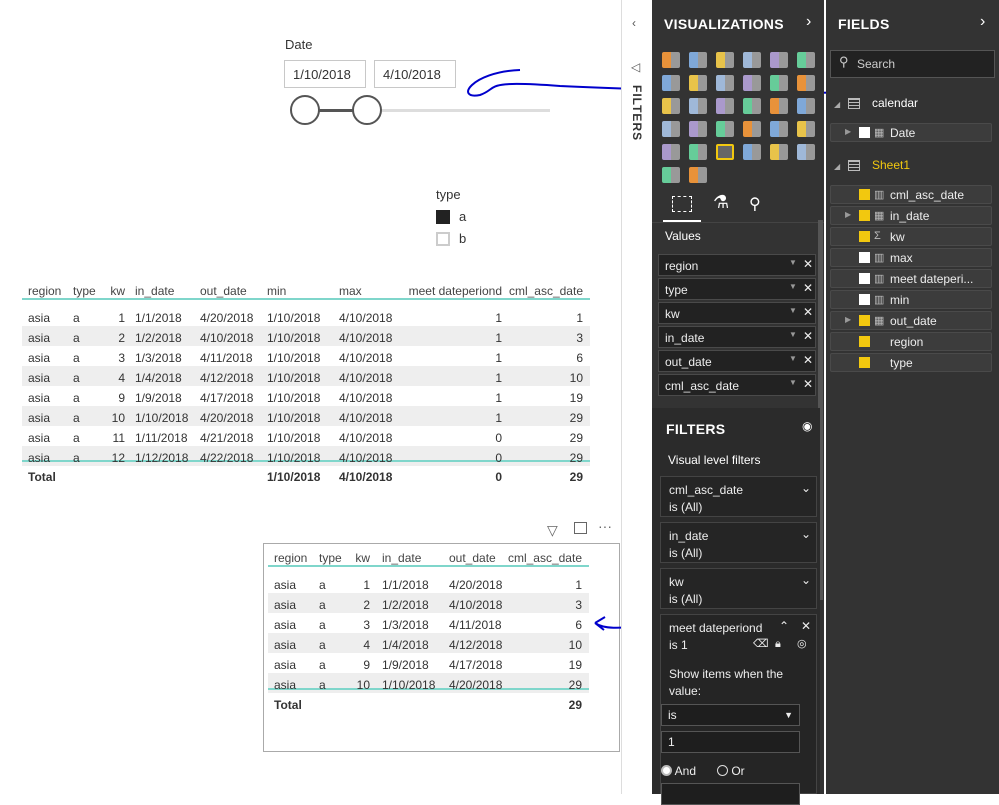 This screenshot has height=805, width=999. I want to click on analytics-icon: ⚲, so click(755, 204).